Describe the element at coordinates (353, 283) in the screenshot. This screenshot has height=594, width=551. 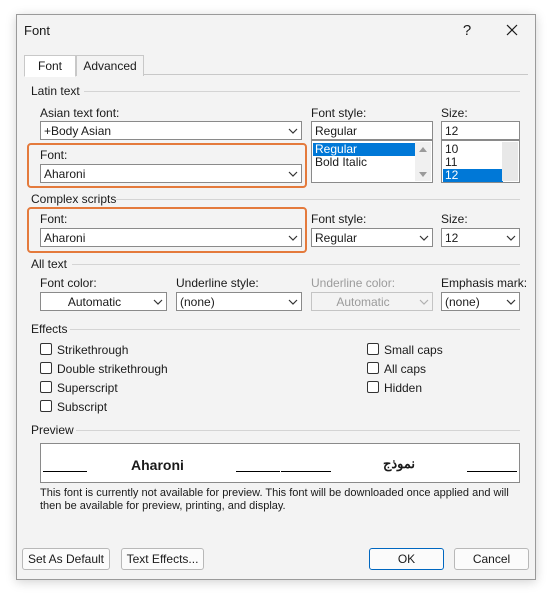
I see `underline-color-label: Underline color:` at that location.